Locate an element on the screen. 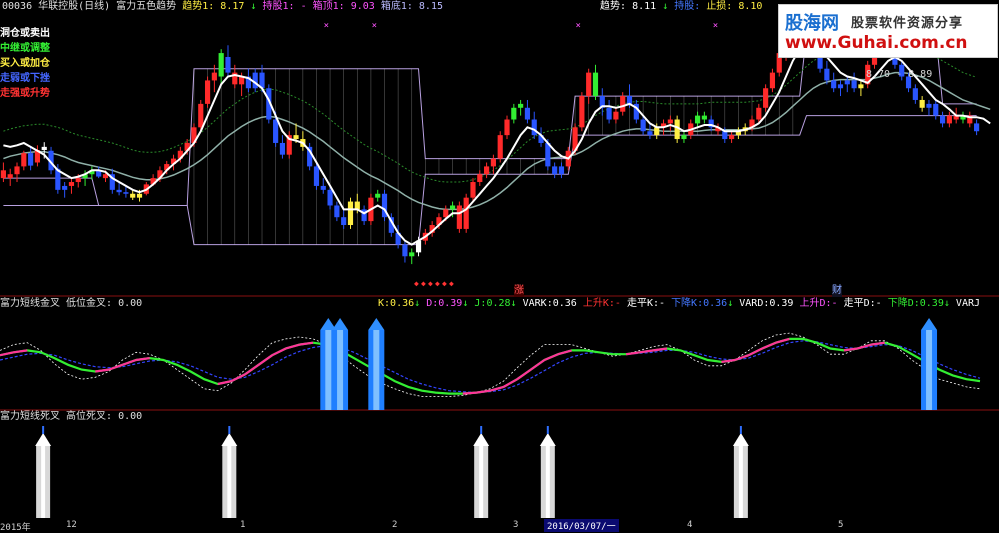  kdj-j-line is located at coordinates (490, 364).